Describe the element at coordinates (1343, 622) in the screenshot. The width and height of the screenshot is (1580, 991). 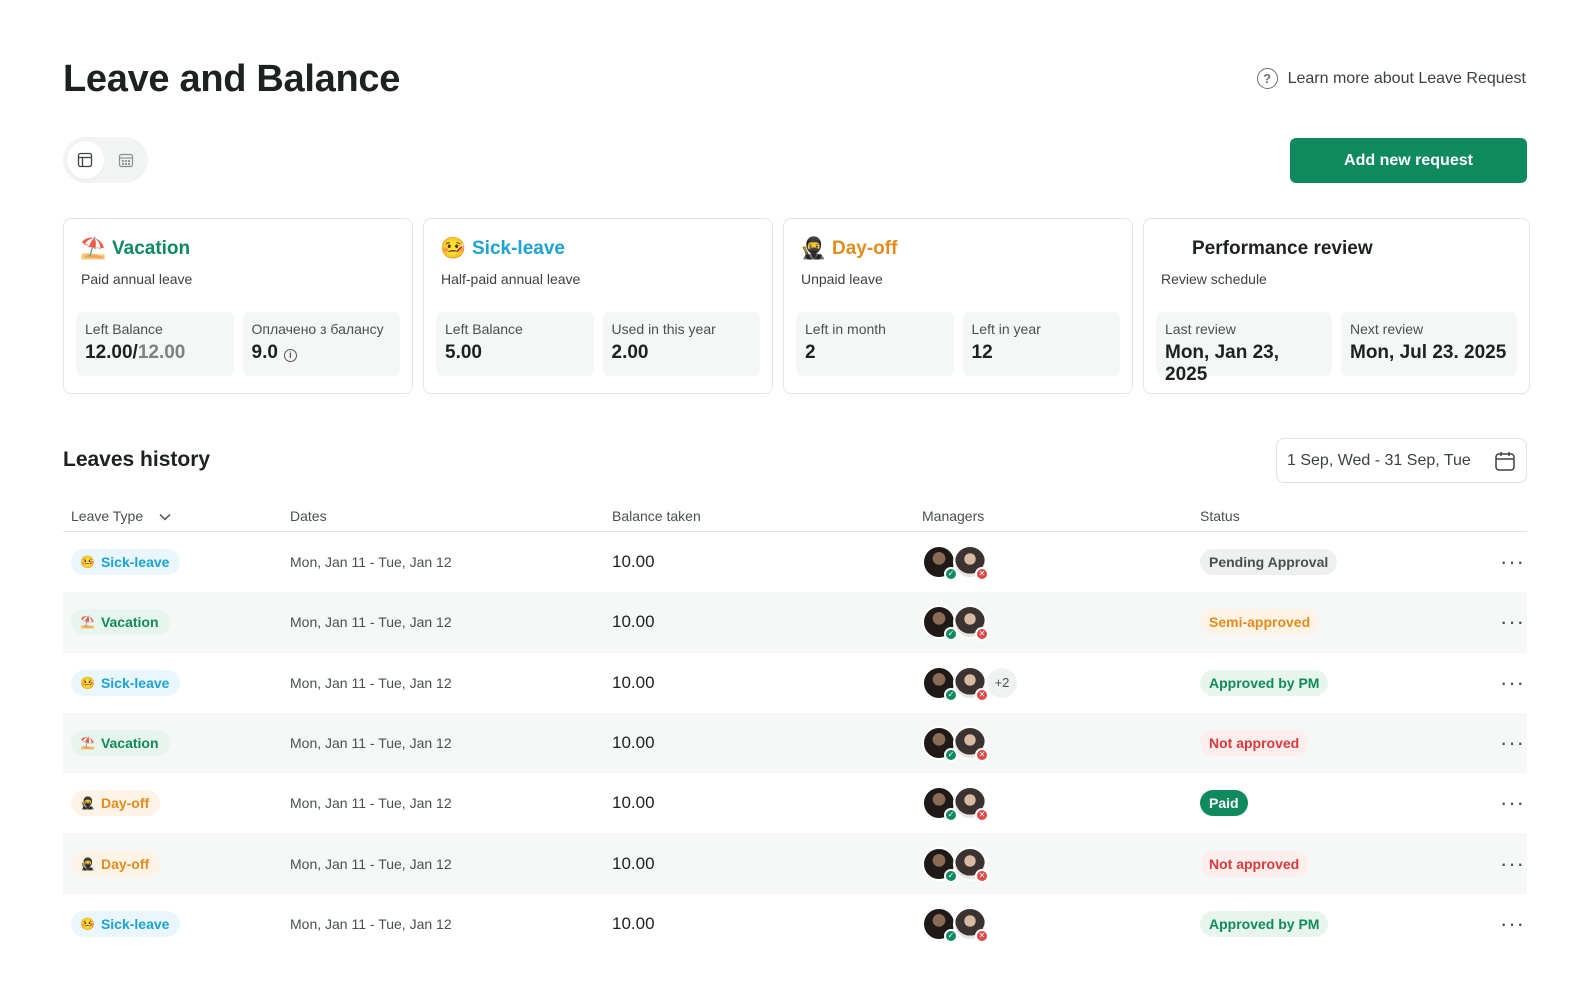
I see `status-cell: Semi-approved` at that location.